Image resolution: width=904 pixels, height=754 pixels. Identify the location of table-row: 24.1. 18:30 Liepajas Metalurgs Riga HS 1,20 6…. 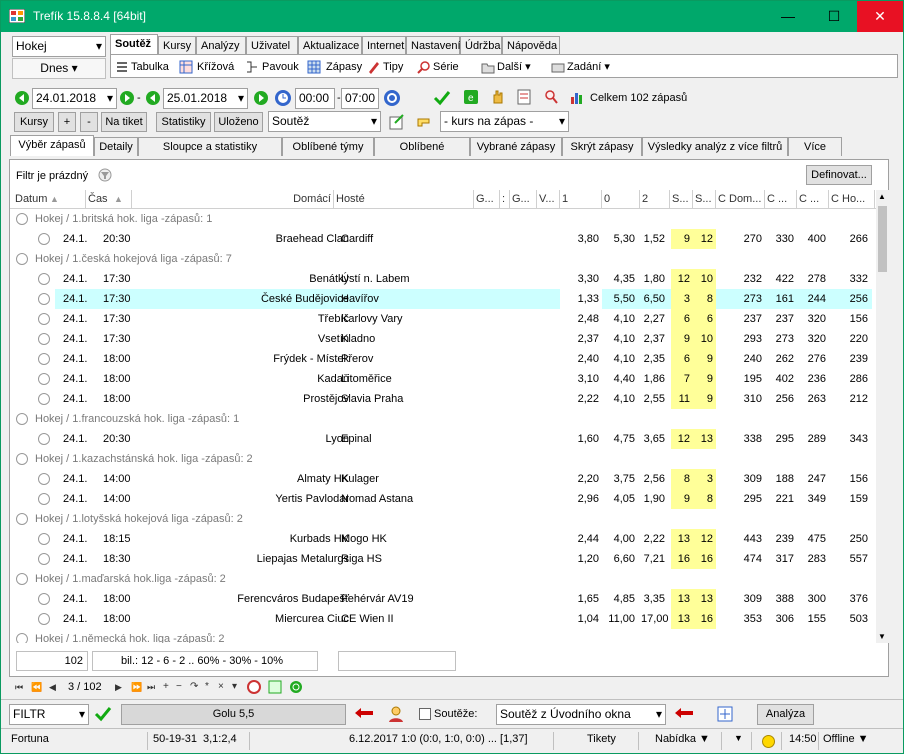
(443, 559).